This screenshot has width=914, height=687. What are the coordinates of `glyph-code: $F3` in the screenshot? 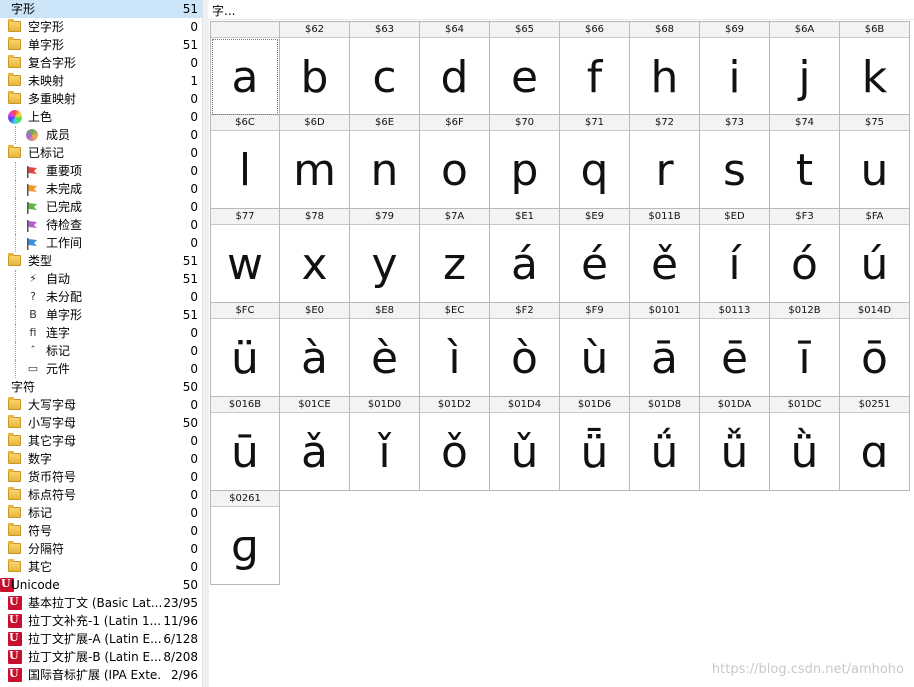 It's located at (804, 217).